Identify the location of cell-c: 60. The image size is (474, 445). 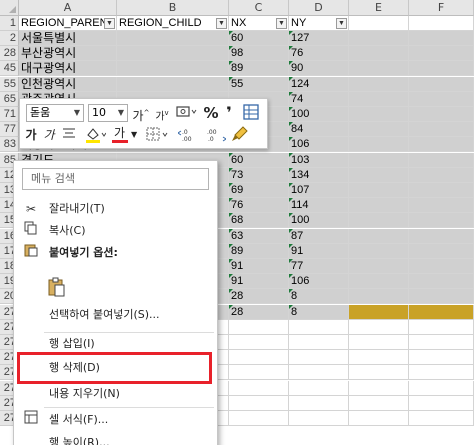
(259, 160).